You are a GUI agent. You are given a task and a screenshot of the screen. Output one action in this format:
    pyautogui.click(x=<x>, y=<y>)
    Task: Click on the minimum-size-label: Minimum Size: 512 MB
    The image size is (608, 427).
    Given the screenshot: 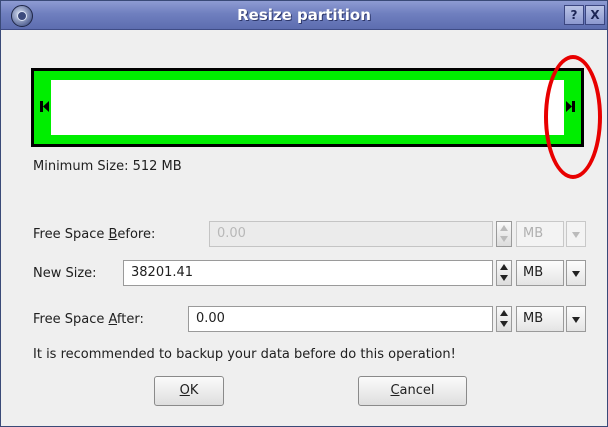 What is the action you would take?
    pyautogui.click(x=107, y=166)
    